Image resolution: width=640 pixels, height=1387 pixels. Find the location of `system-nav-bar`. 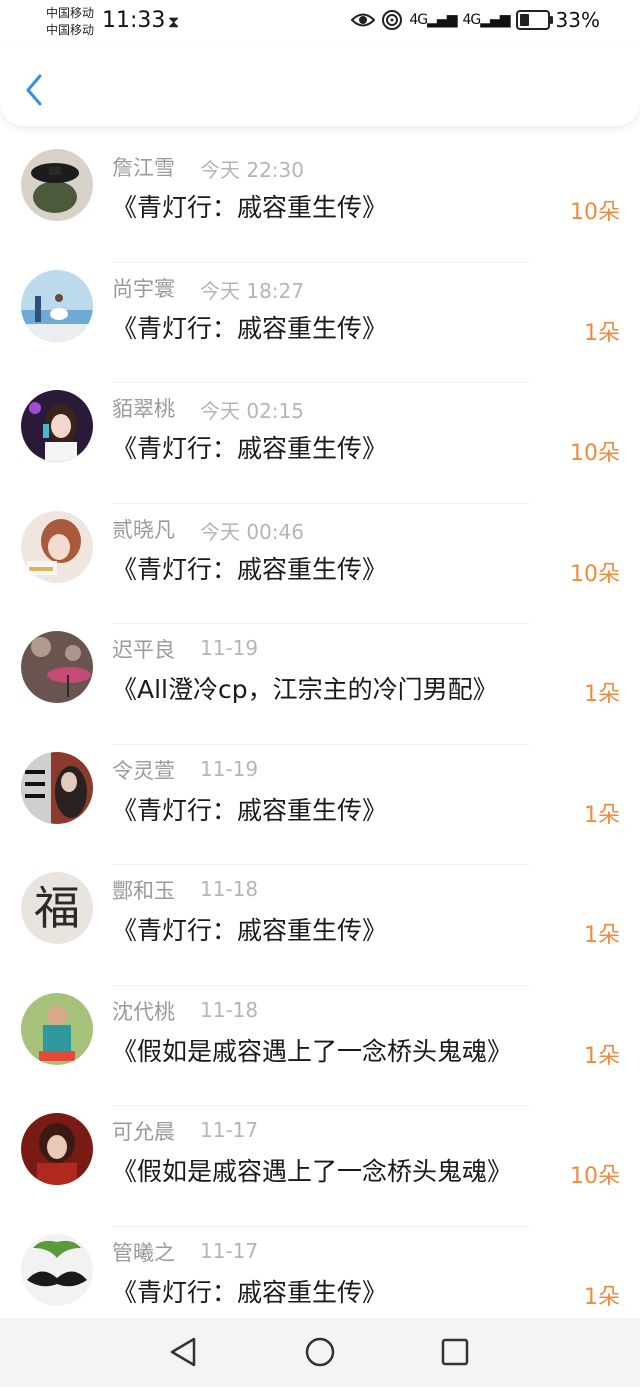

system-nav-bar is located at coordinates (320, 1352).